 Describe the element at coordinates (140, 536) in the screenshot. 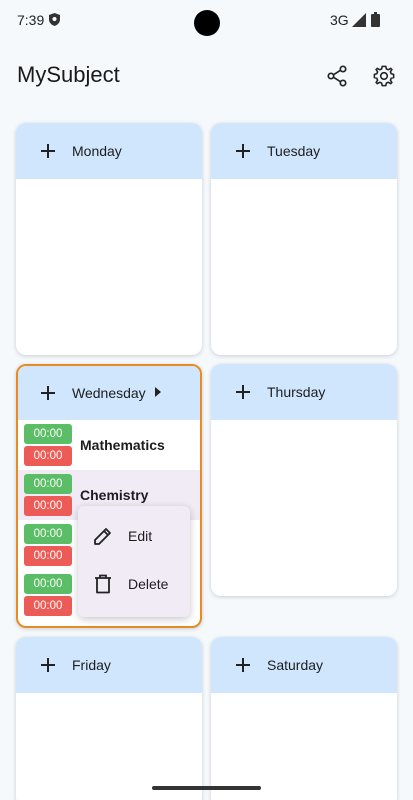

I see `menu-item-label: Edit` at that location.